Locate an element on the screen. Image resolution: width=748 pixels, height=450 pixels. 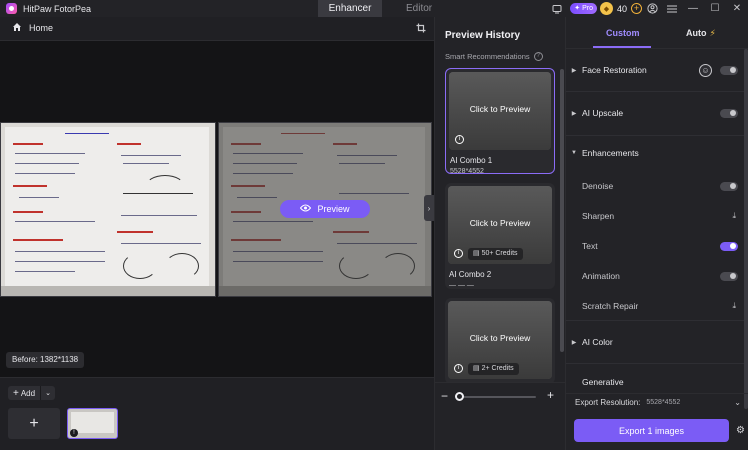
section-generative: Generative is located at coordinates (655, 382).